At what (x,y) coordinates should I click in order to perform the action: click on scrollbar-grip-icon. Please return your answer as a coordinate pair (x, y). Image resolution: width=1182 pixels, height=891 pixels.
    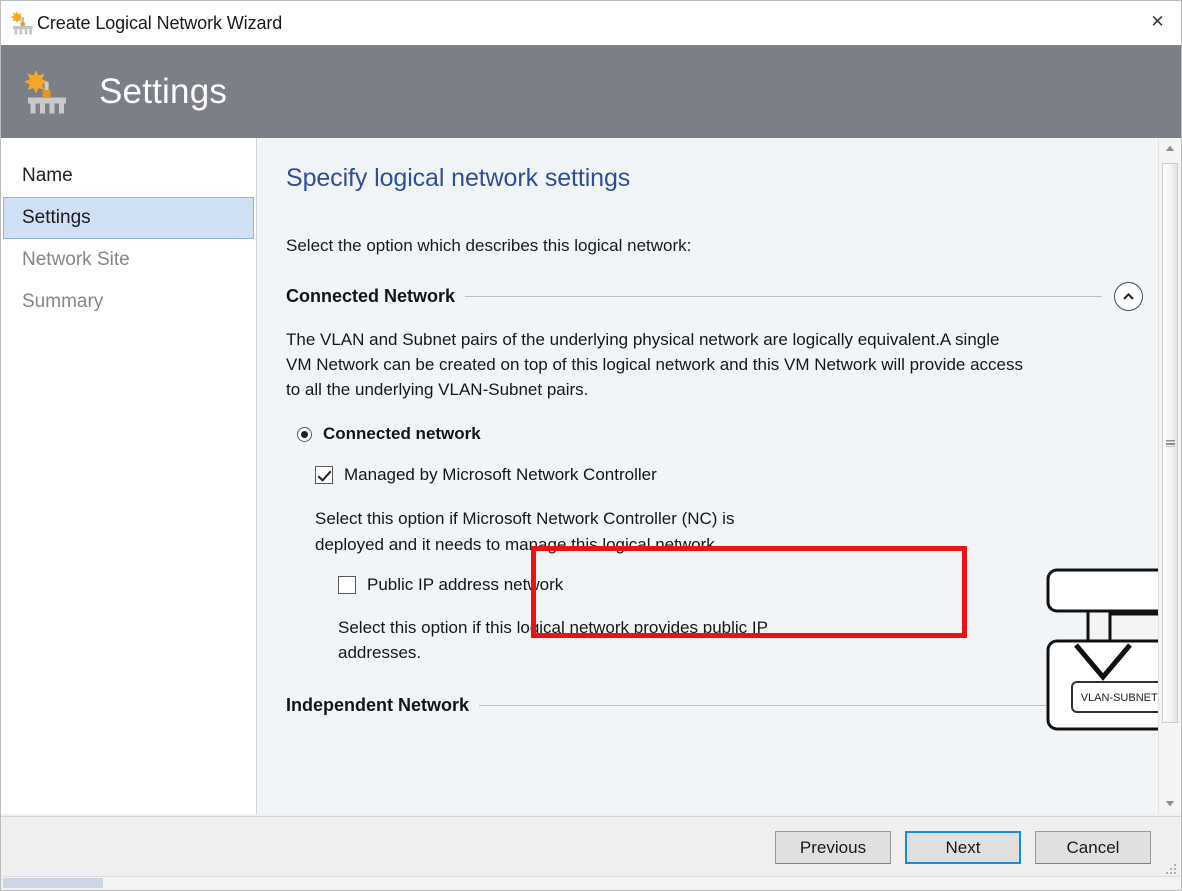
    Looking at the image, I should click on (1170, 443).